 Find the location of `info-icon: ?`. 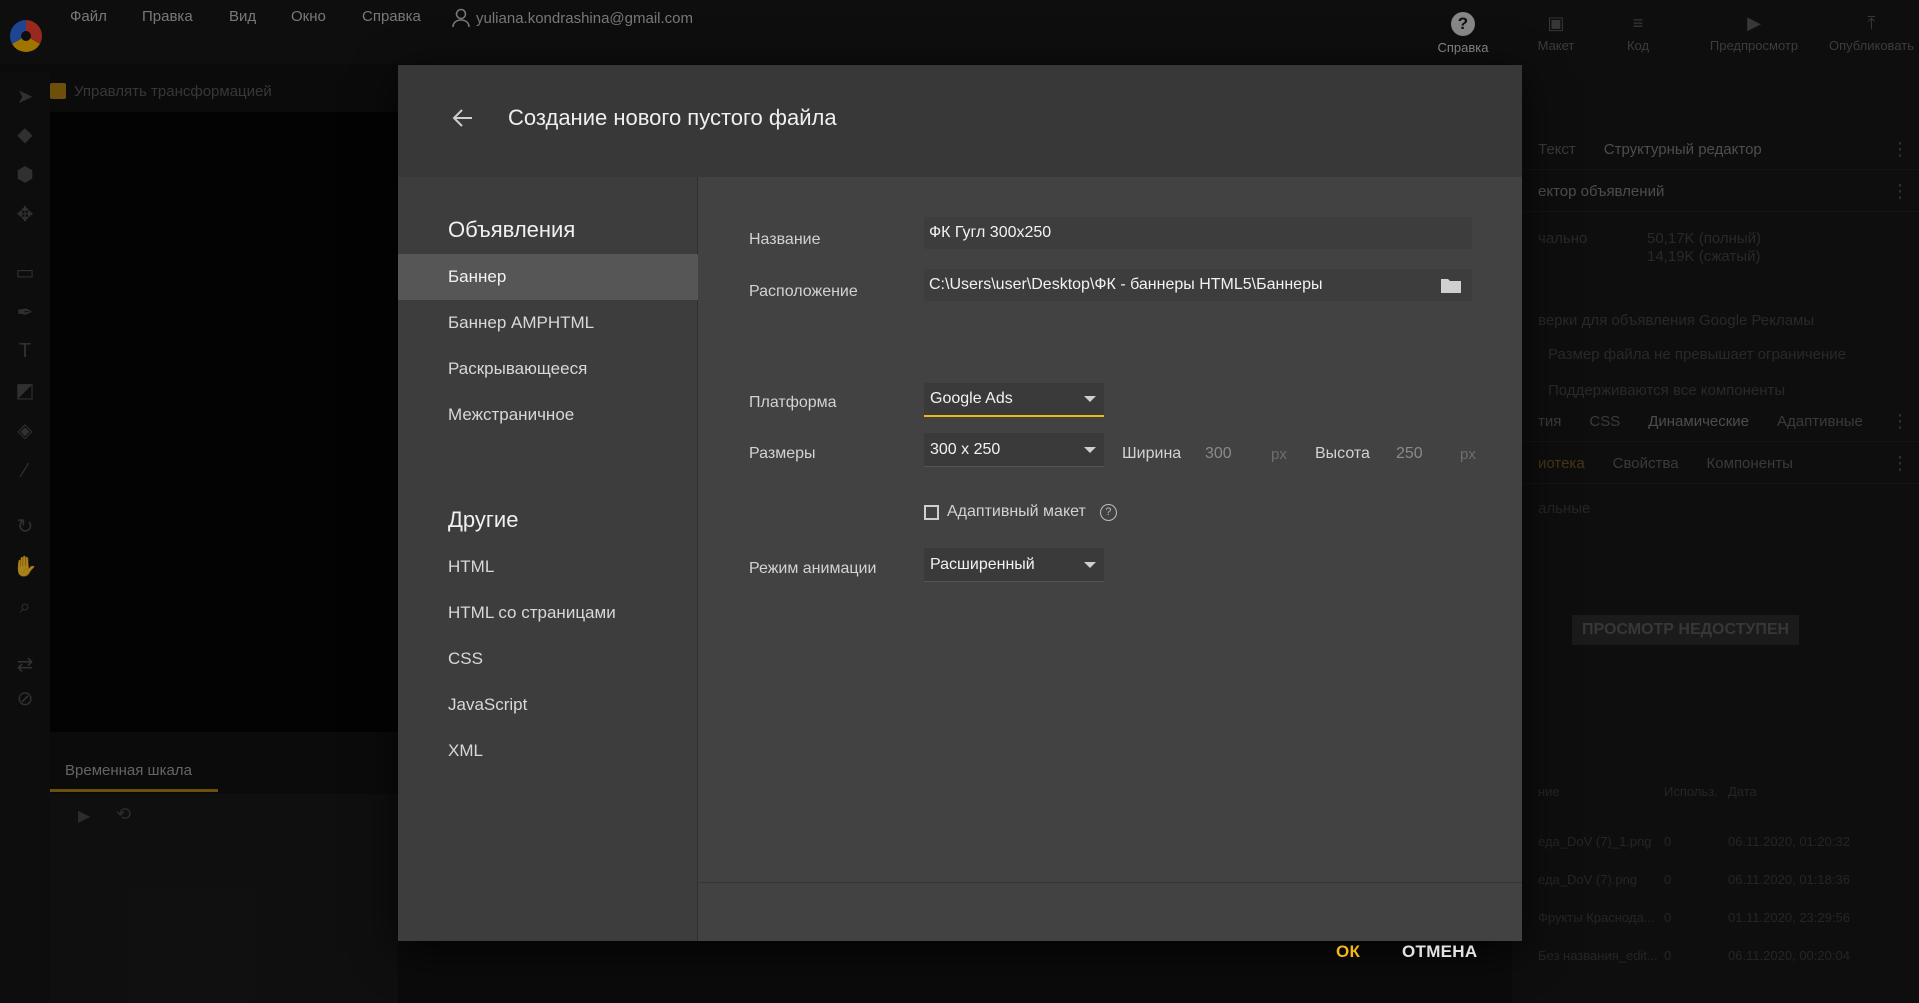

info-icon: ? is located at coordinates (1108, 512).